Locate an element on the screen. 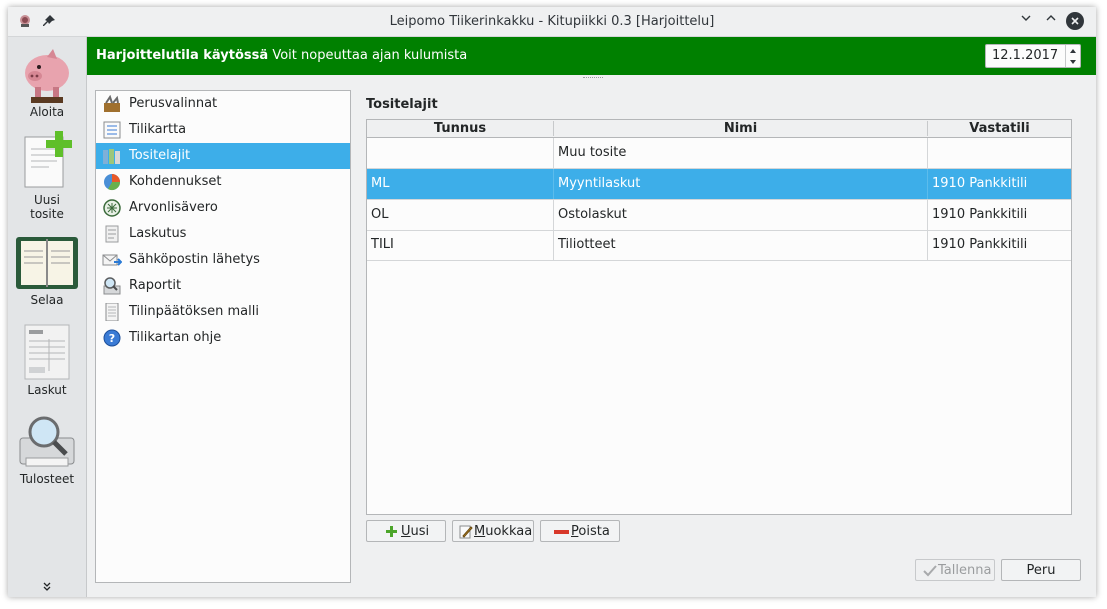 This screenshot has width=1107, height=609. piggy-bank-icon is located at coordinates (47, 76).